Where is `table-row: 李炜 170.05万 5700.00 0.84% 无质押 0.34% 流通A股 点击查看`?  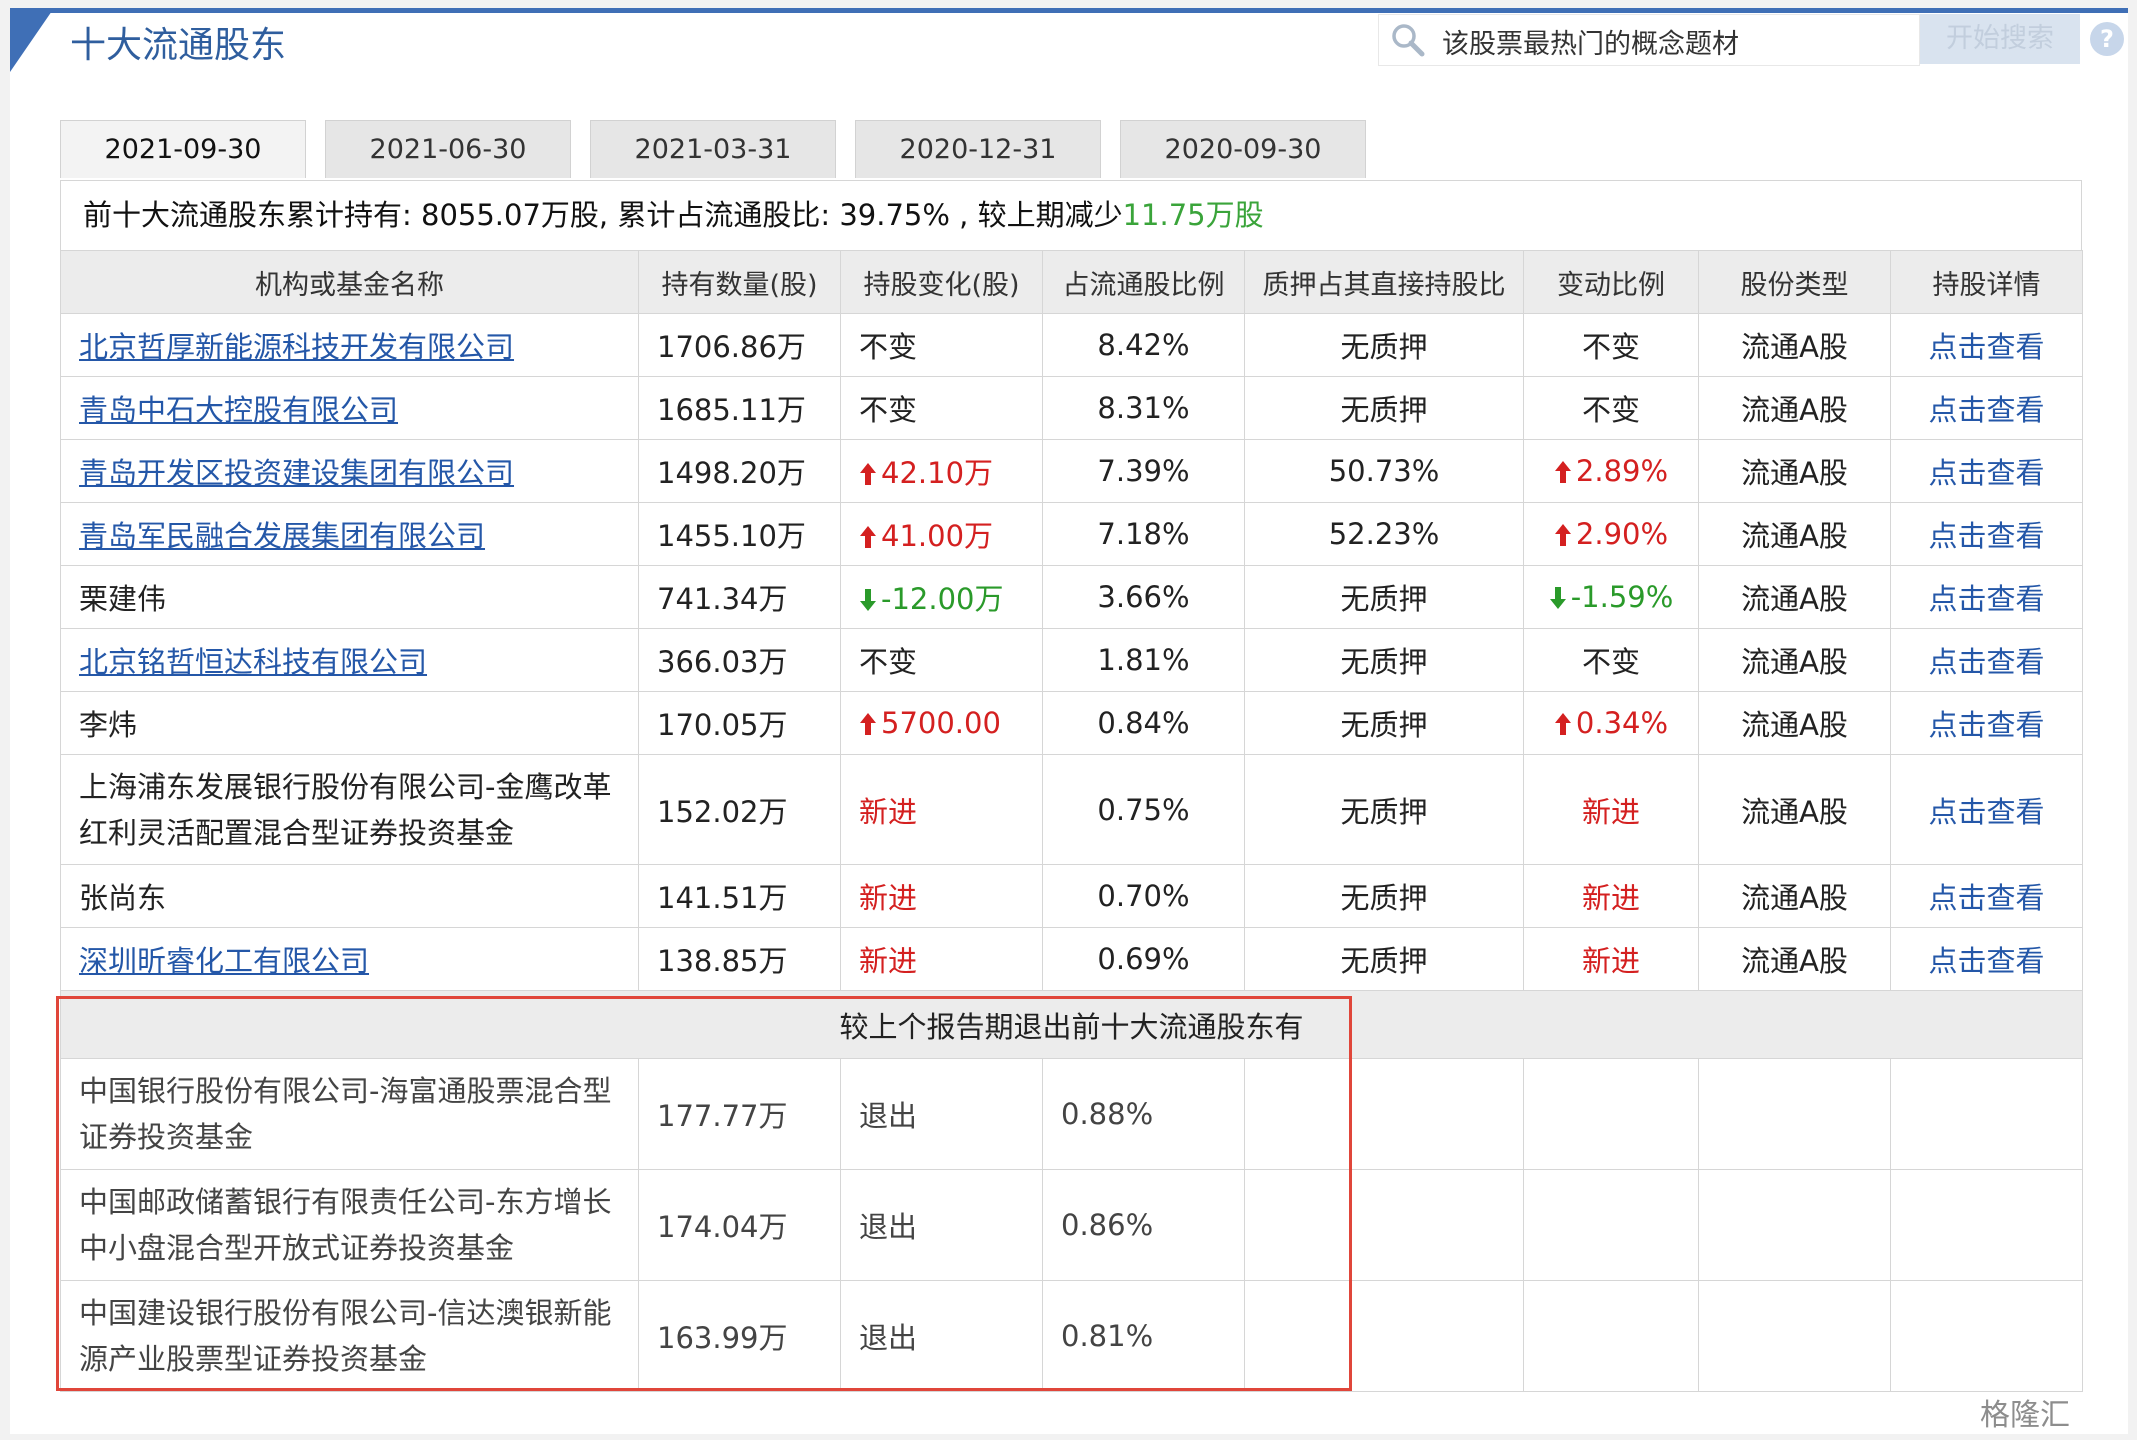
table-row: 李炜 170.05万 5700.00 0.84% 无质押 0.34% 流通A股 点击查看 is located at coordinates (1071, 723).